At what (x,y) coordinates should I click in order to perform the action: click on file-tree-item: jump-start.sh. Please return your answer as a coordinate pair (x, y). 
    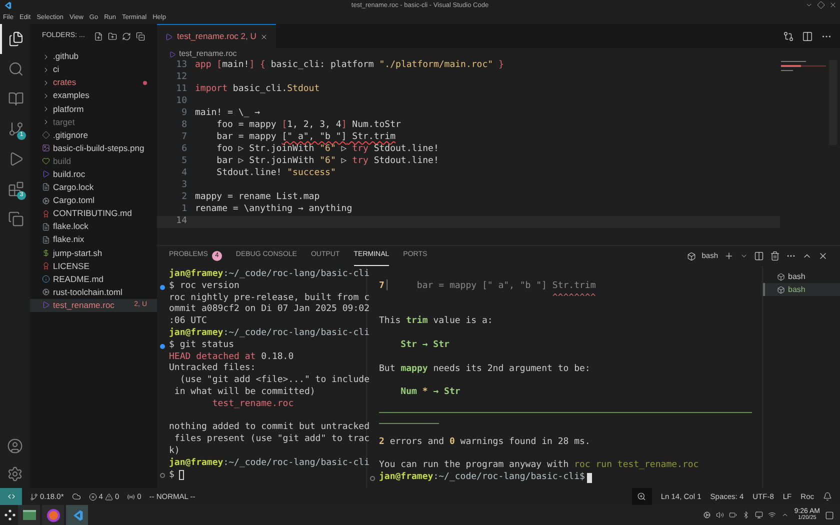
    Looking at the image, I should click on (93, 253).